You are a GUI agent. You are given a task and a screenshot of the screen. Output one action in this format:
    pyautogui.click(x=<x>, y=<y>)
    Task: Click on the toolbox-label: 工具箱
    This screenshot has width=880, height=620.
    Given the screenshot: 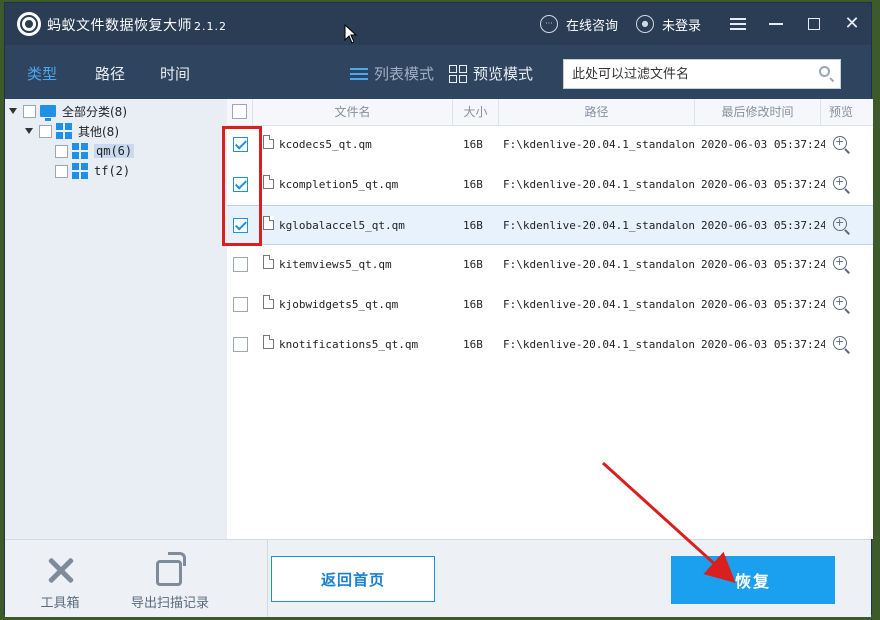 What is the action you would take?
    pyautogui.click(x=60, y=603)
    